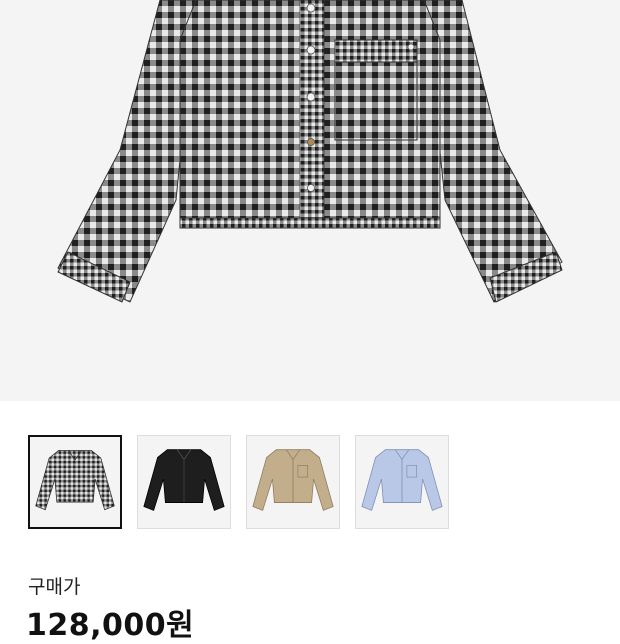  Describe the element at coordinates (54, 587) in the screenshot. I see `price-label: 구매가` at that location.